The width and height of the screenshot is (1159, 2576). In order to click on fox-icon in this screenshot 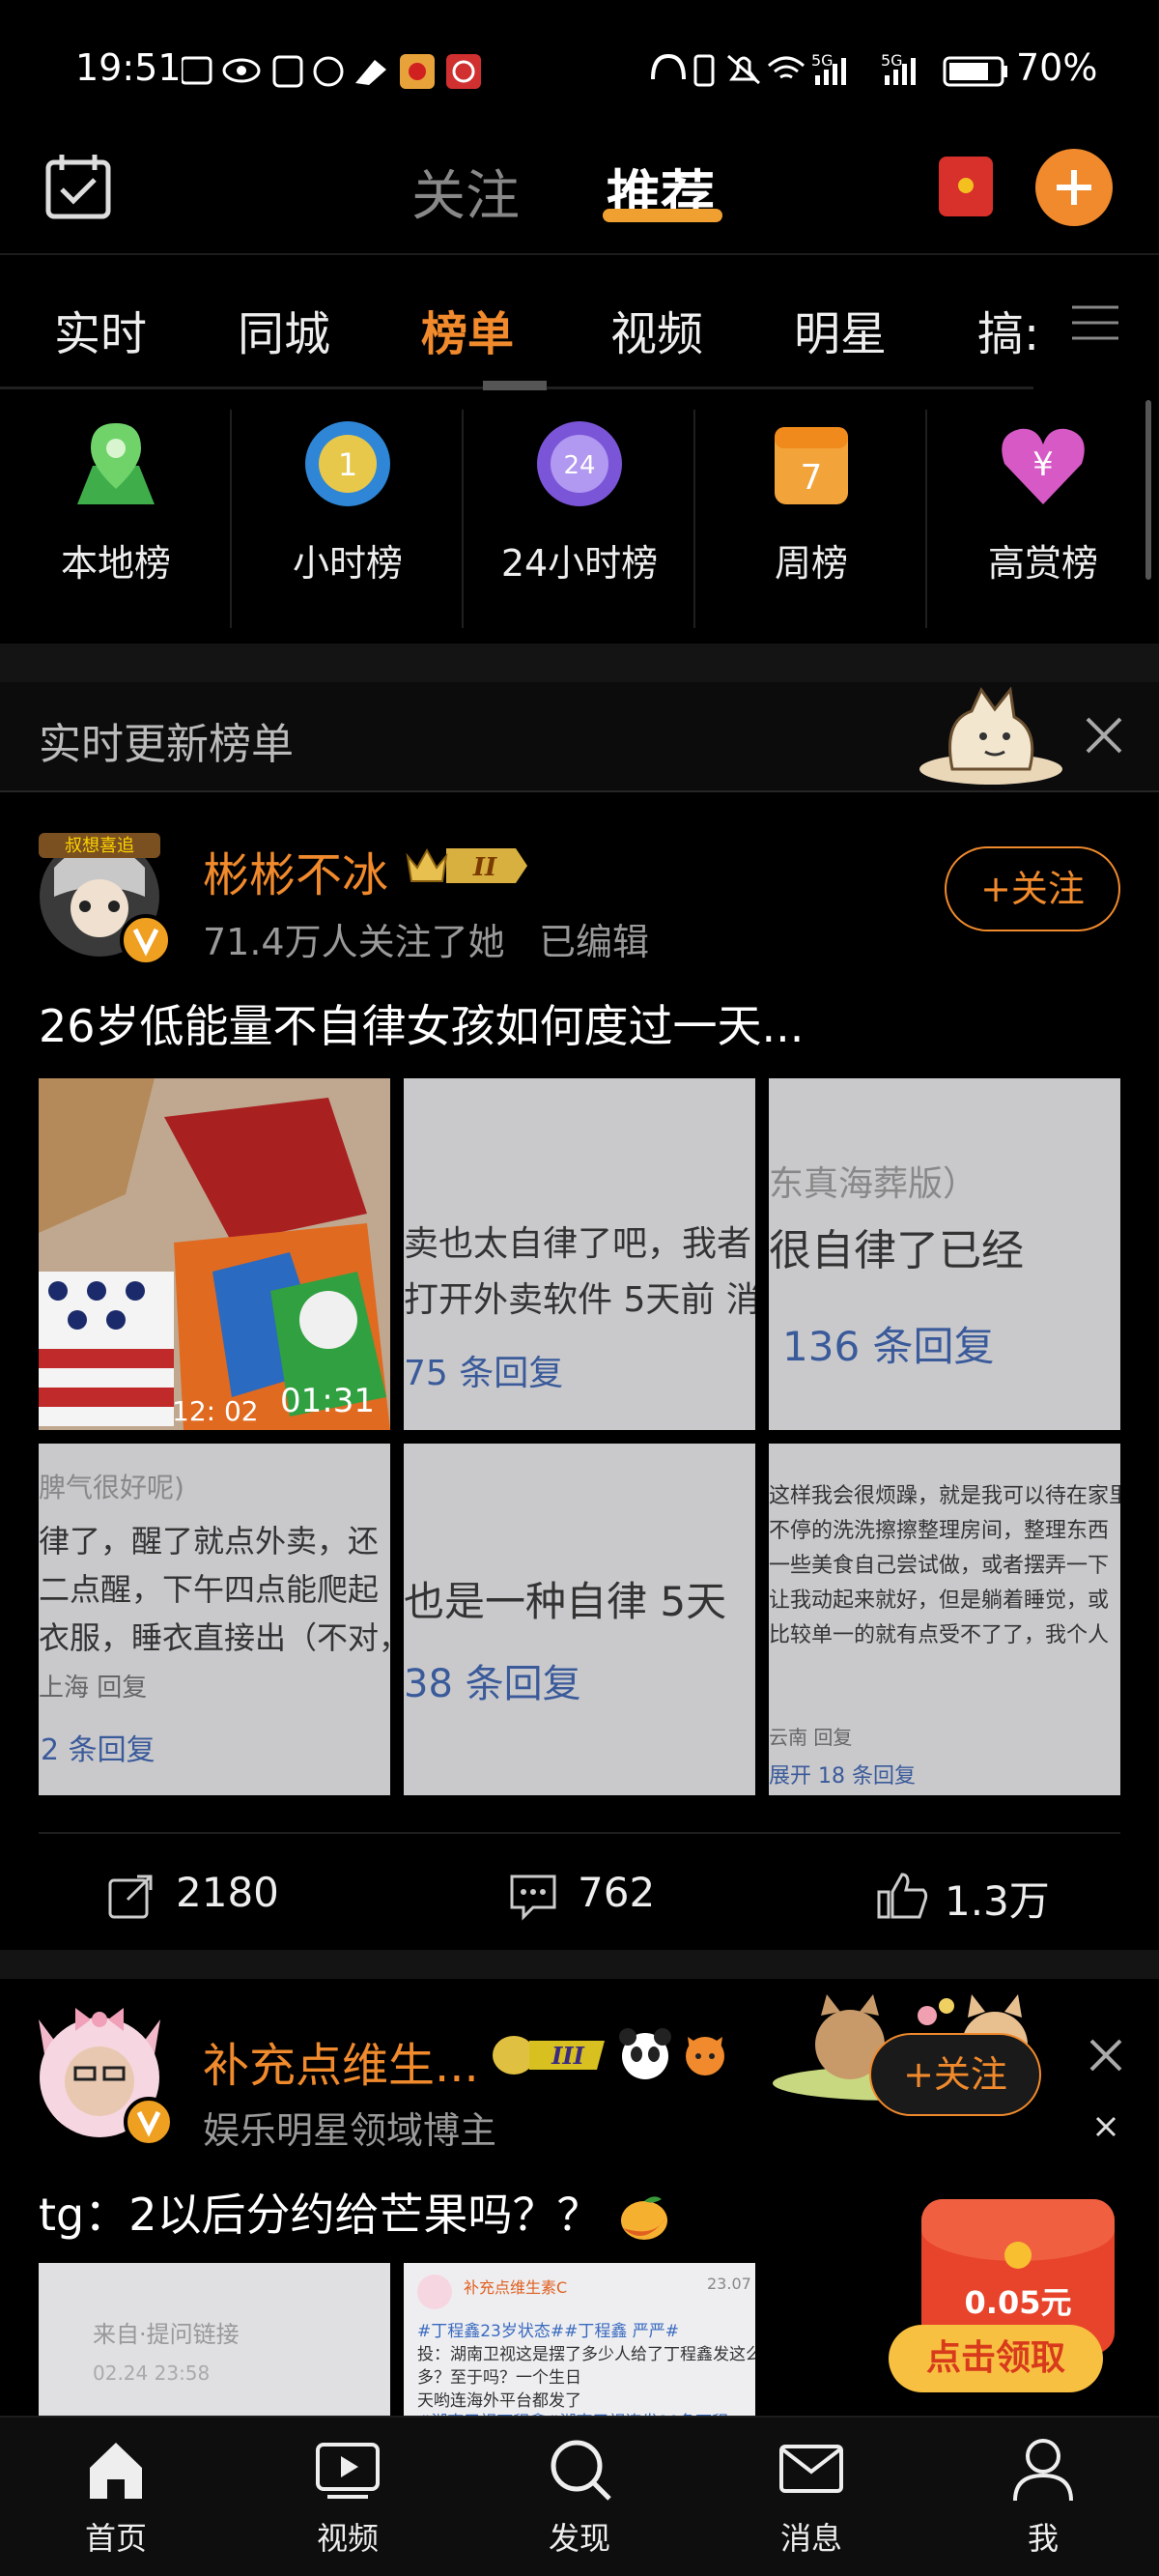, I will do `click(705, 2054)`.